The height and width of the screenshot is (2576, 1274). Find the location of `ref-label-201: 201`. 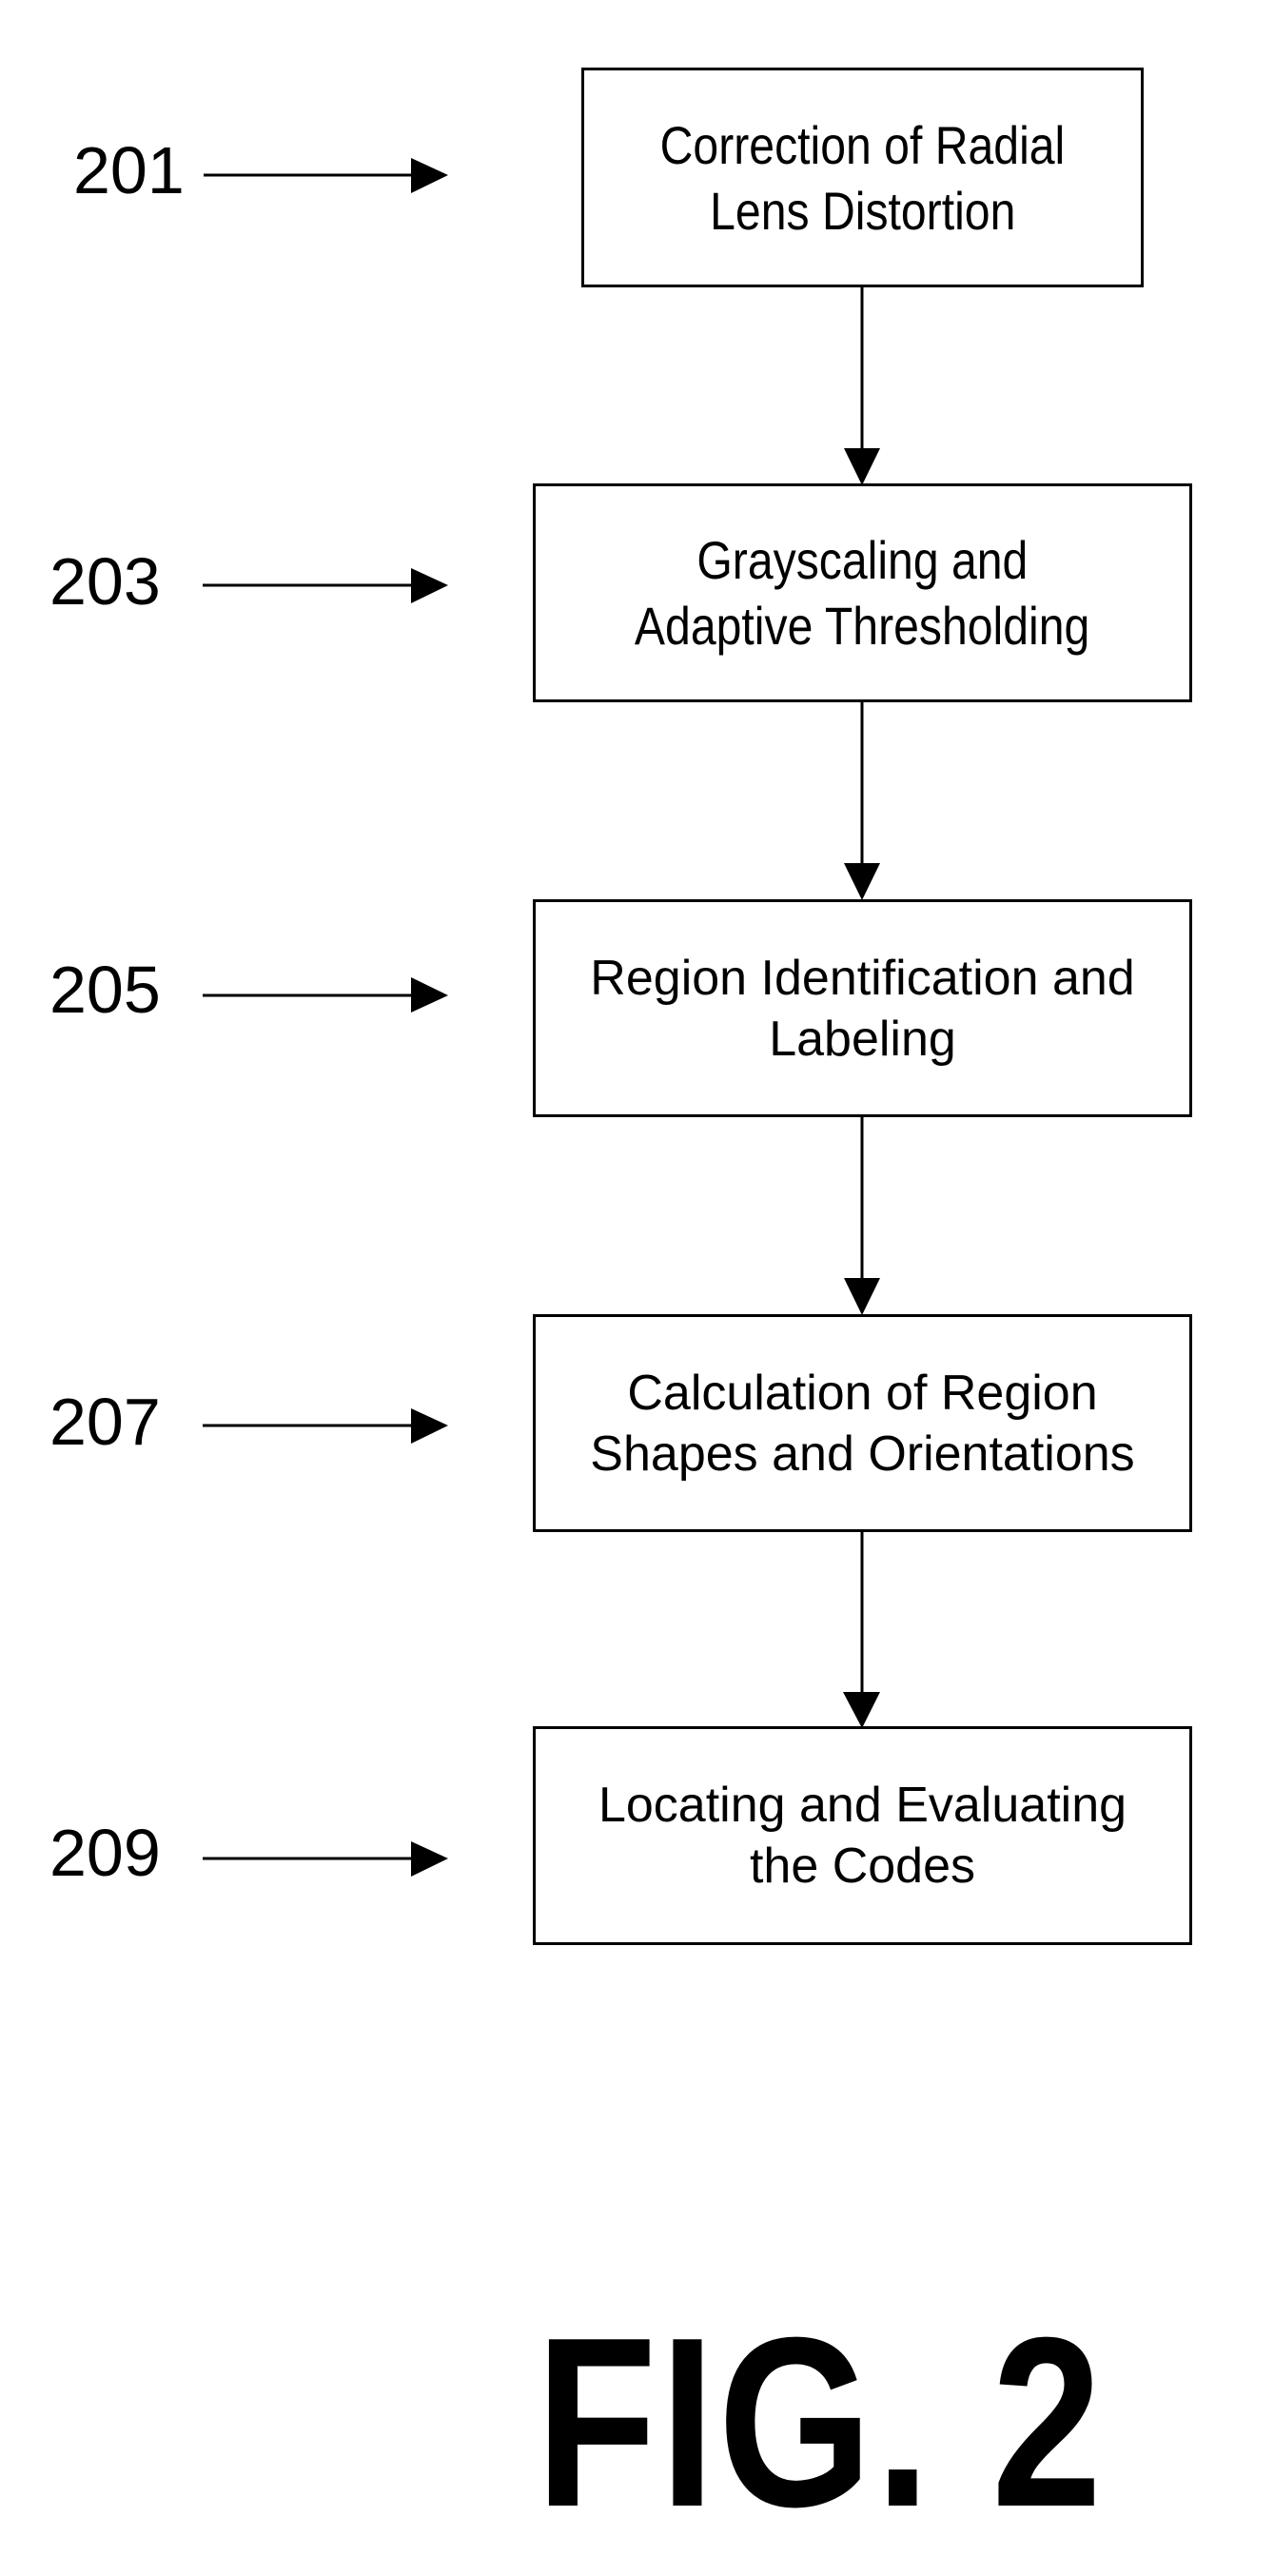

ref-label-201: 201 is located at coordinates (129, 170).